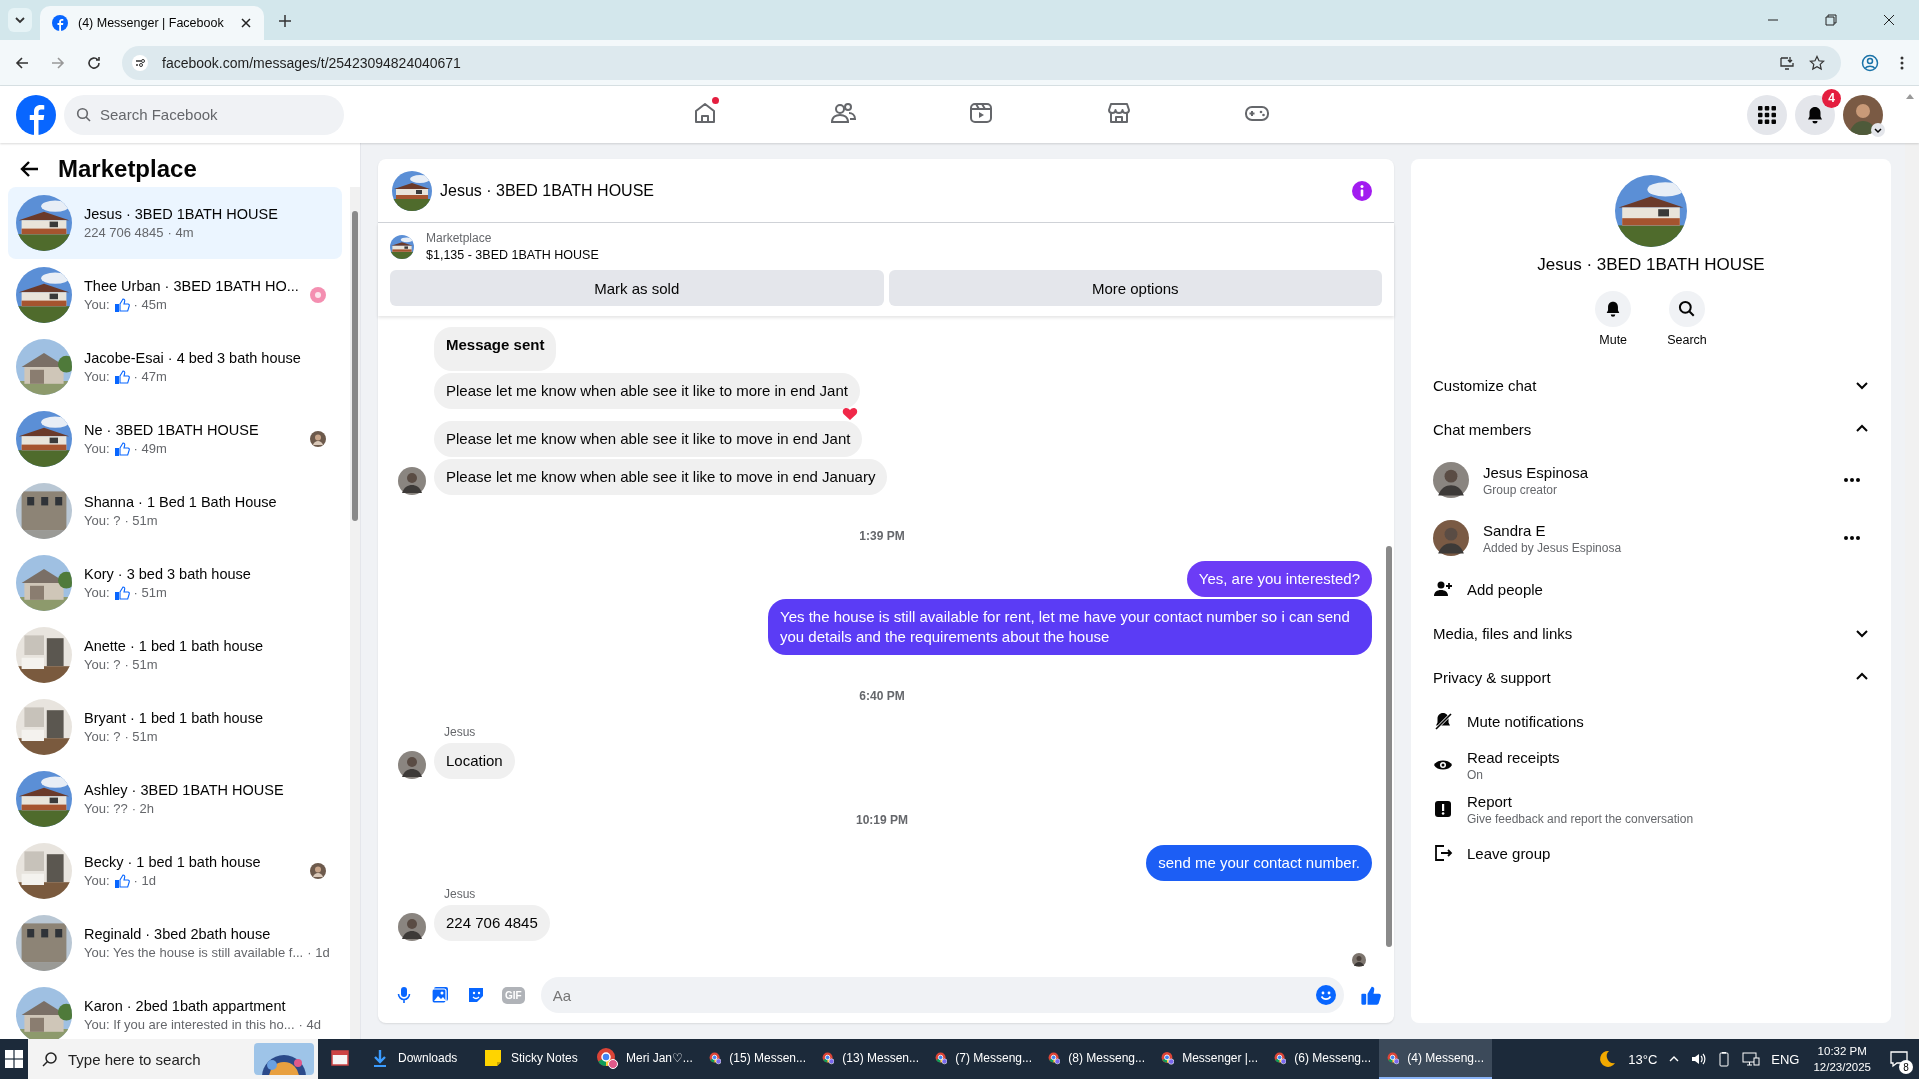 The image size is (1919, 1079). Describe the element at coordinates (1687, 340) in the screenshot. I see `action-label: Search` at that location.